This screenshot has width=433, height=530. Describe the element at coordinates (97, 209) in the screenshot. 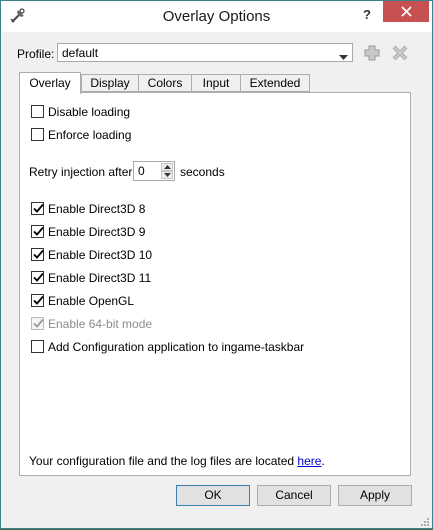

I see `d3d8-label: Enable Direct3D 8` at that location.